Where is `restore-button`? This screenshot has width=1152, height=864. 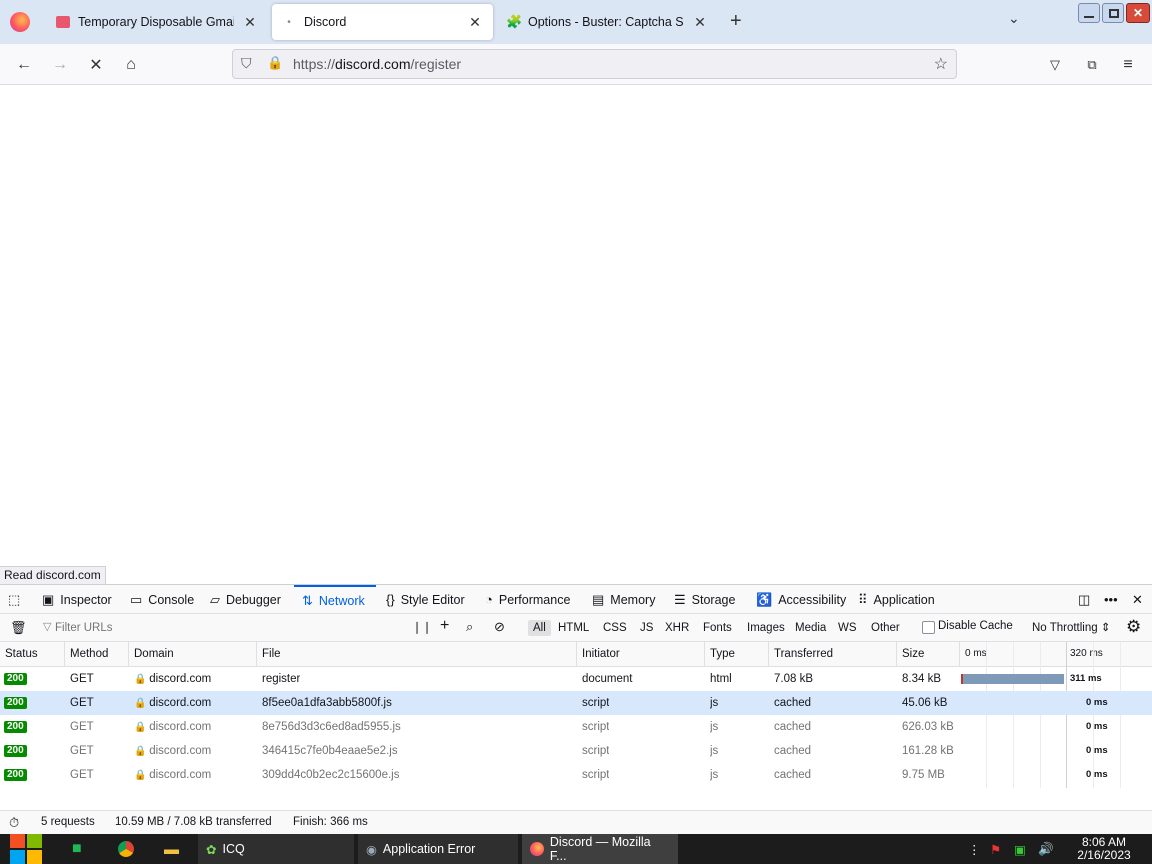 restore-button is located at coordinates (1113, 13).